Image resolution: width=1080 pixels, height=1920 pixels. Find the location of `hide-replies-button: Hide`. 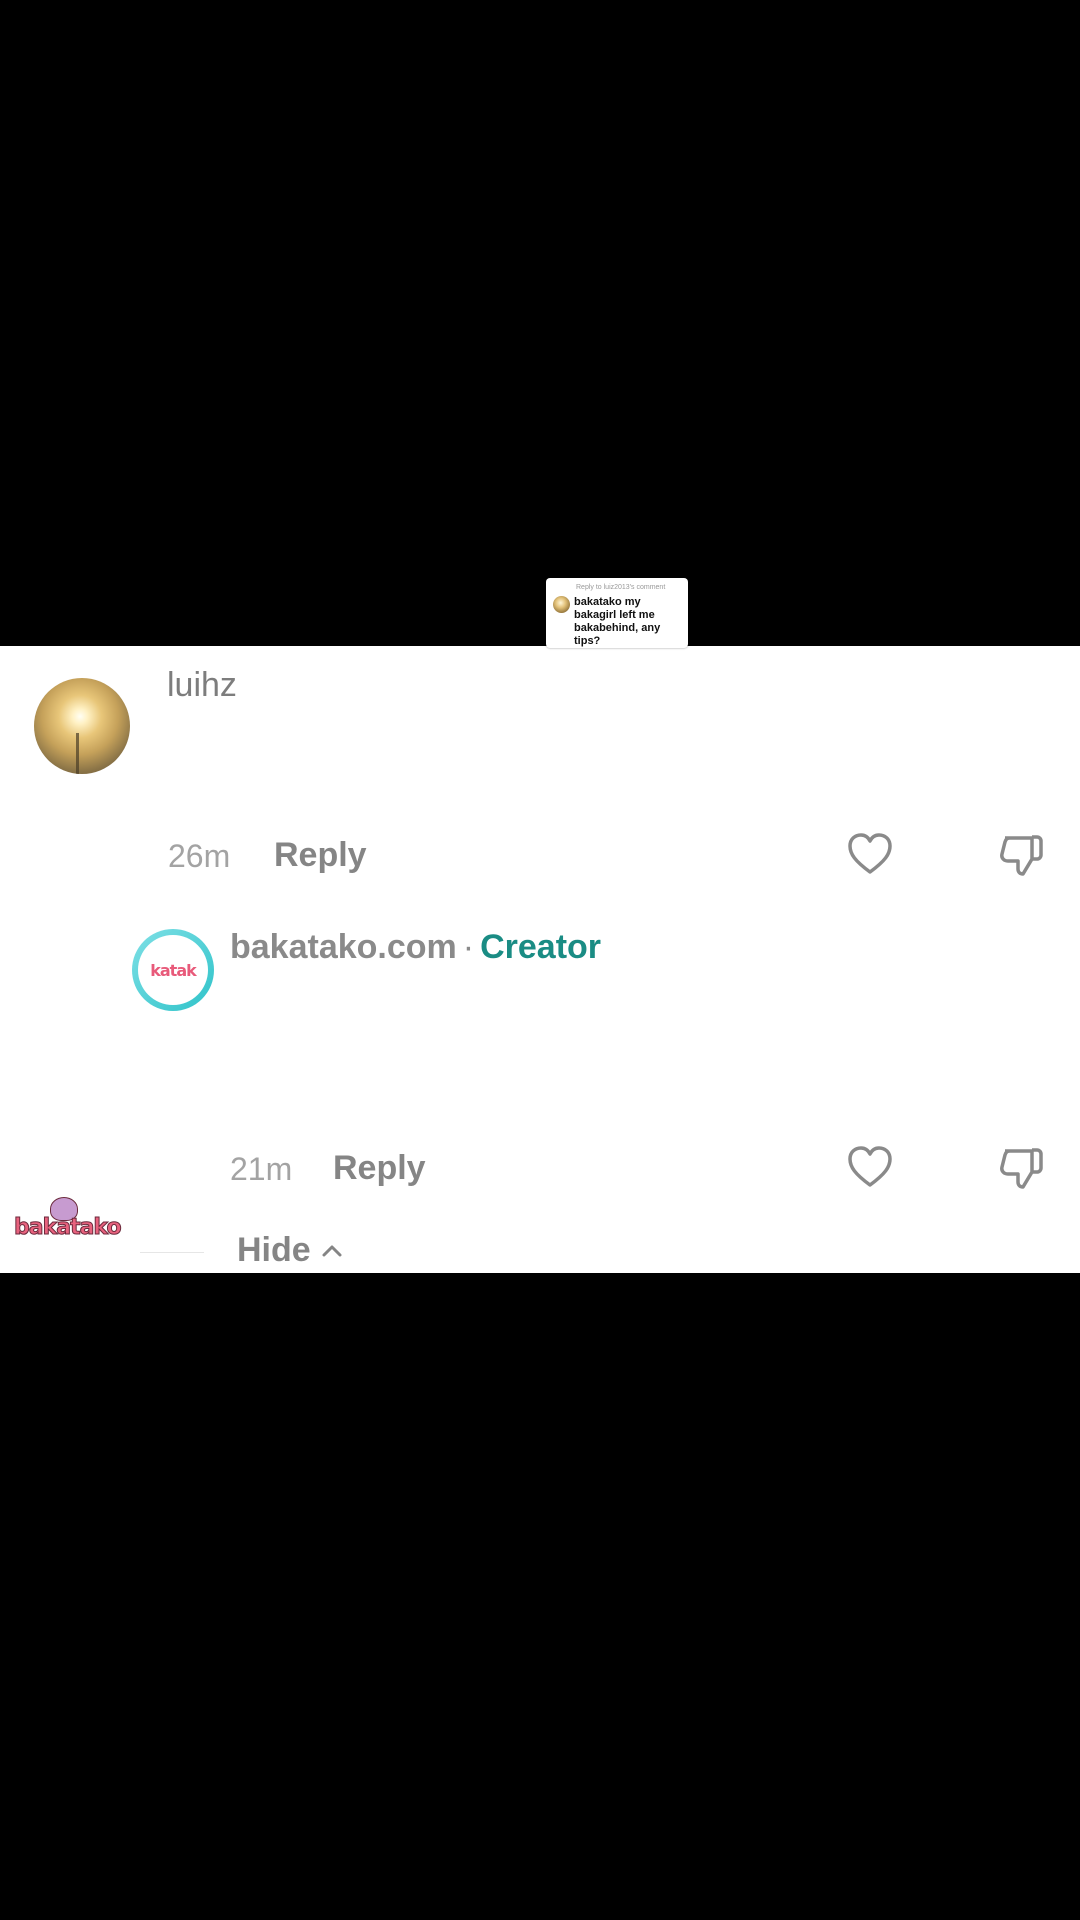

hide-replies-button: Hide is located at coordinates (291, 1250).